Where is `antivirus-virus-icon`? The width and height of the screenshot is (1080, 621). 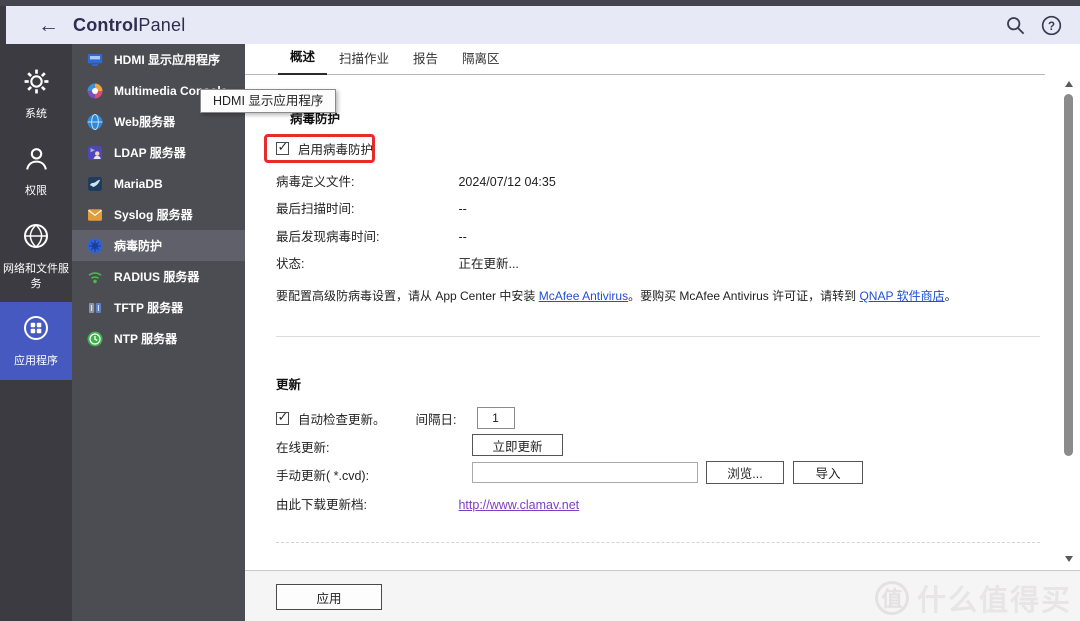
antivirus-virus-icon is located at coordinates (95, 245).